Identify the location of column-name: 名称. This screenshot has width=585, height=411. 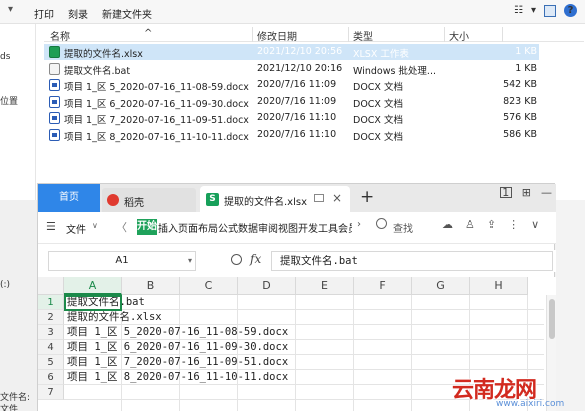
(60, 35).